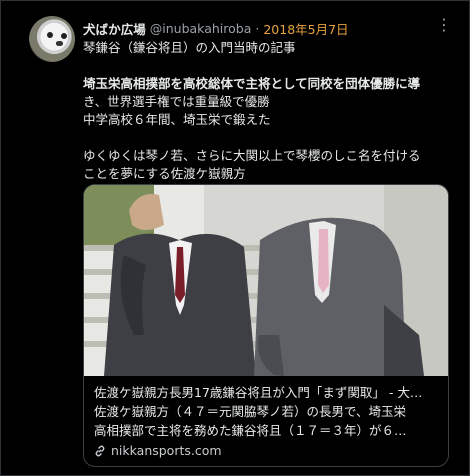  I want to click on tweet-line-bold: 埼玉栄高相撲部を高校総体で主将として同校を団体優勝に導, so click(252, 83).